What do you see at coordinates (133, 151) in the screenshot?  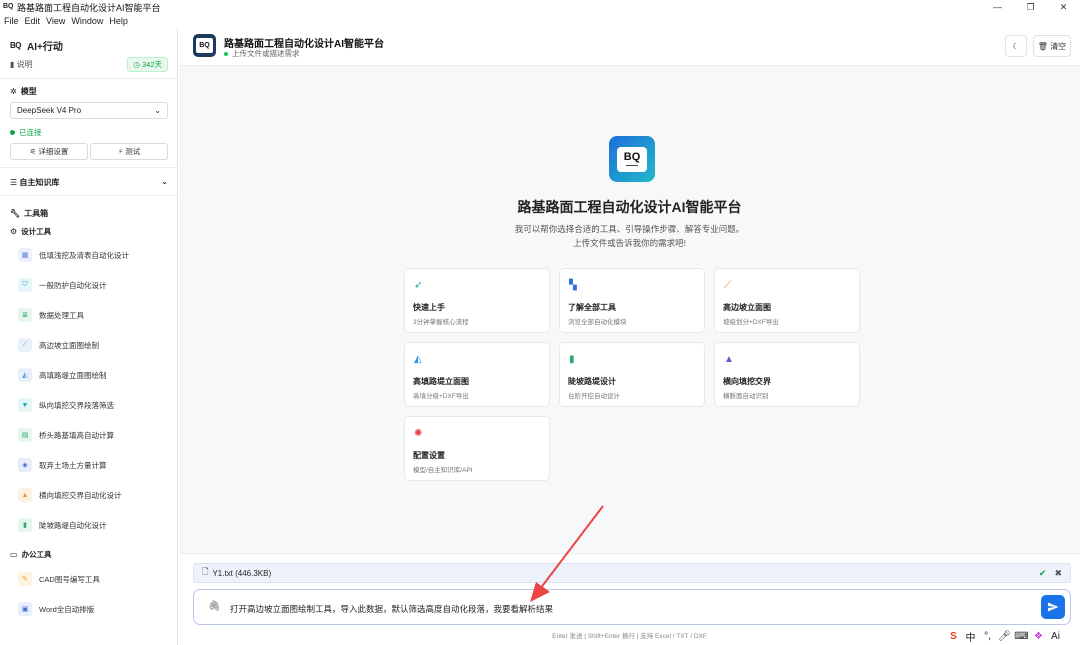 I see `test-label: 测试` at bounding box center [133, 151].